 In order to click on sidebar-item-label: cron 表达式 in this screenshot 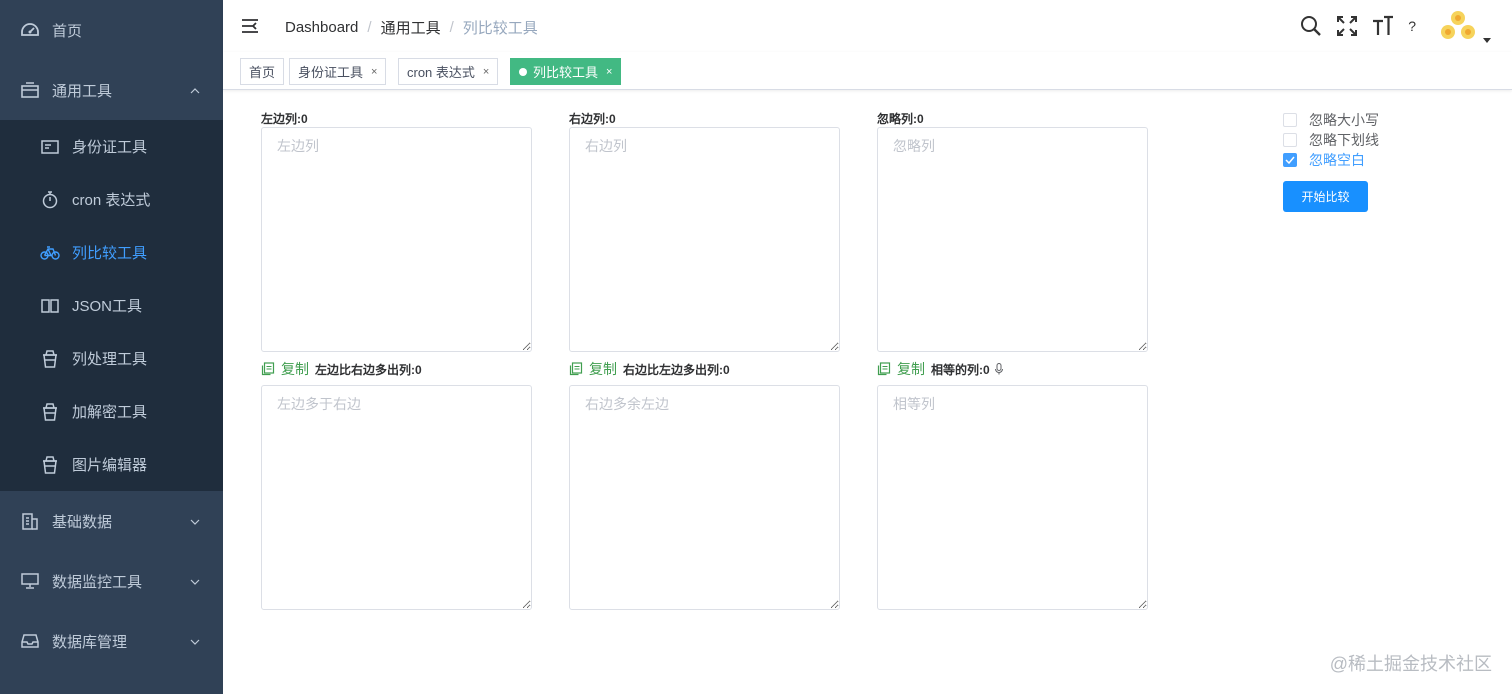, I will do `click(111, 200)`.